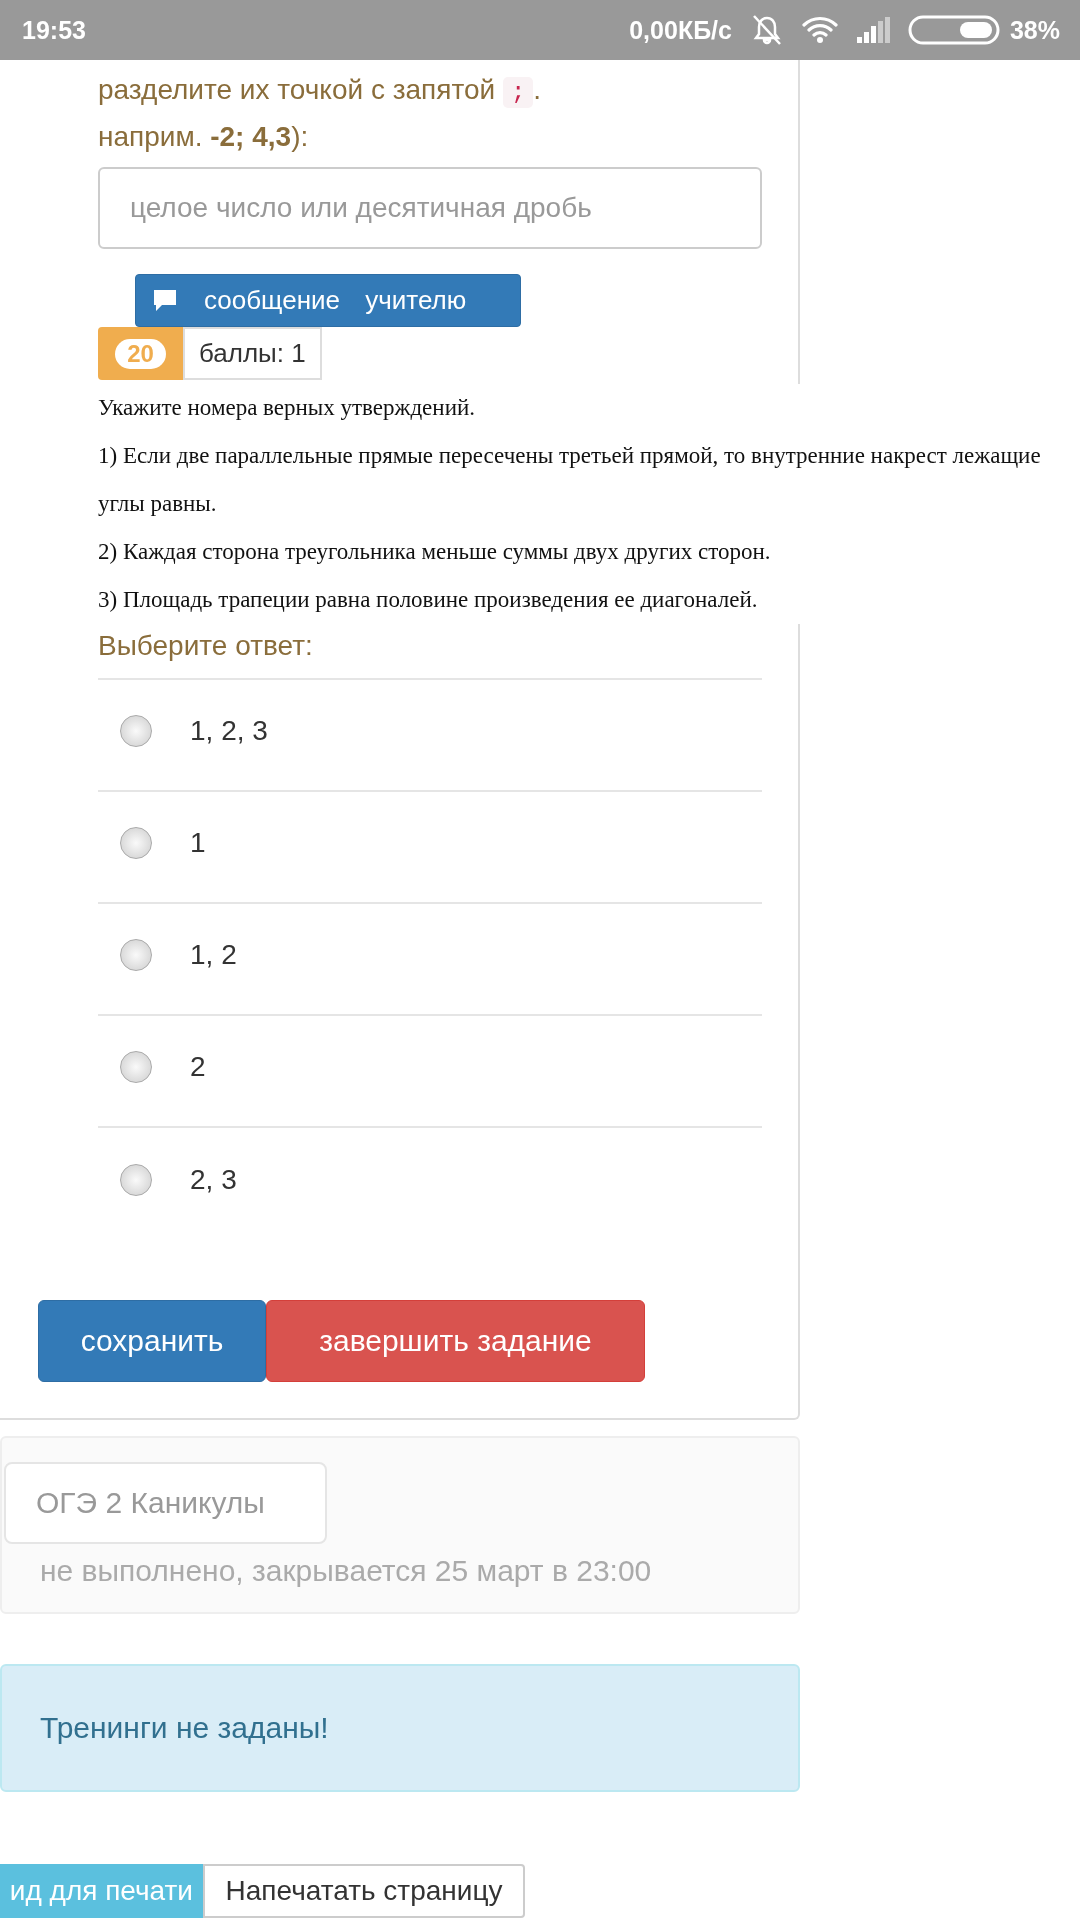 This screenshot has height=1920, width=1080. What do you see at coordinates (518, 92) in the screenshot?
I see `semicolon-code: ;` at bounding box center [518, 92].